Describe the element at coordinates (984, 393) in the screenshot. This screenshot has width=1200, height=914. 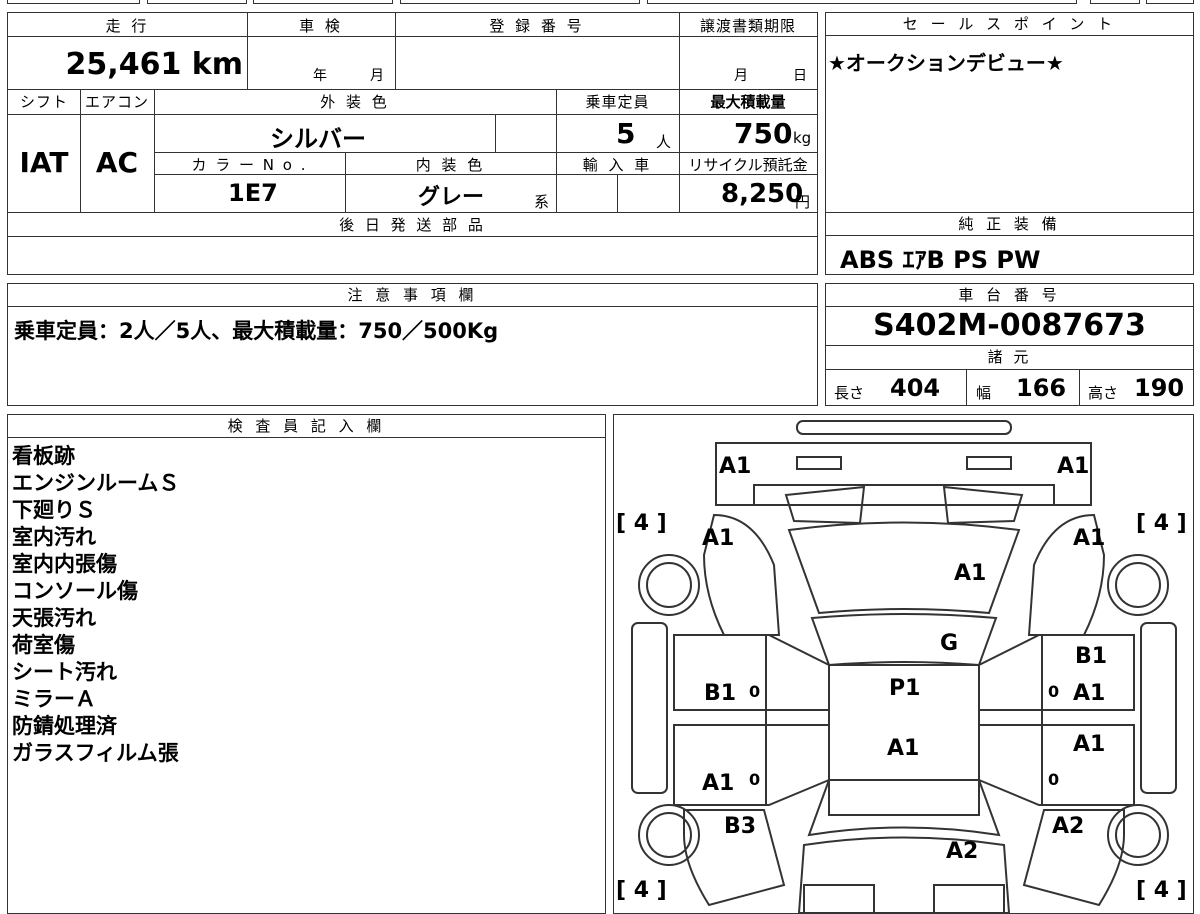
I see `spec-width-label: 幅` at that location.